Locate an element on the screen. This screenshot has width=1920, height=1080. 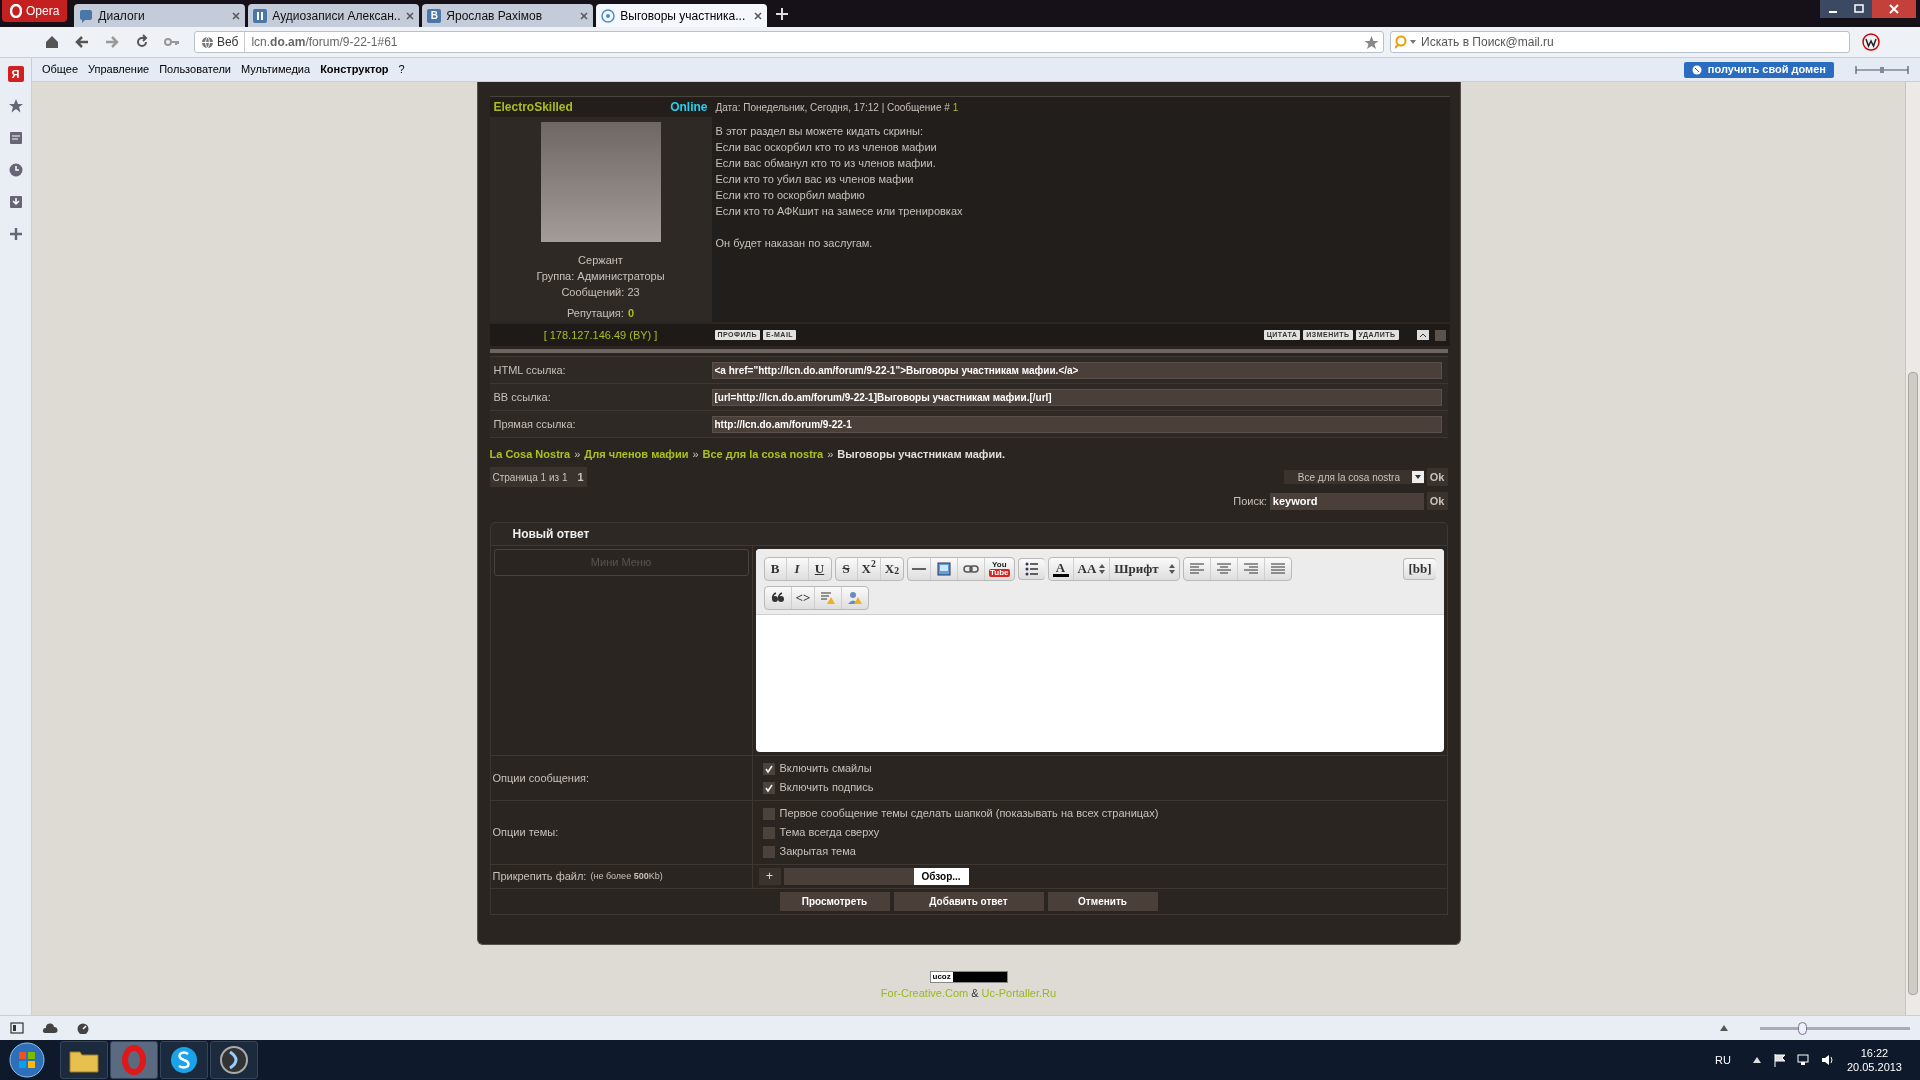
image-icon is located at coordinates (944, 569).